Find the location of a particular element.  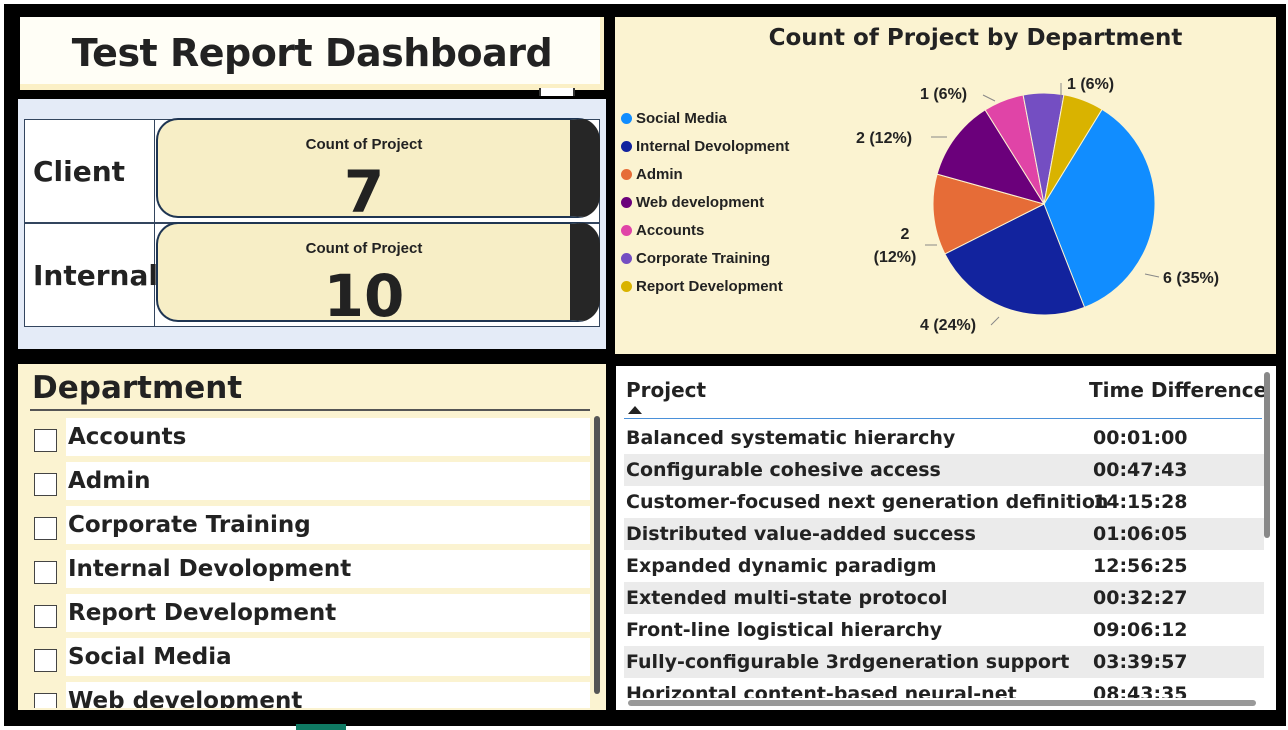

cell-project: Balanced systematic hierarchy is located at coordinates (791, 438).